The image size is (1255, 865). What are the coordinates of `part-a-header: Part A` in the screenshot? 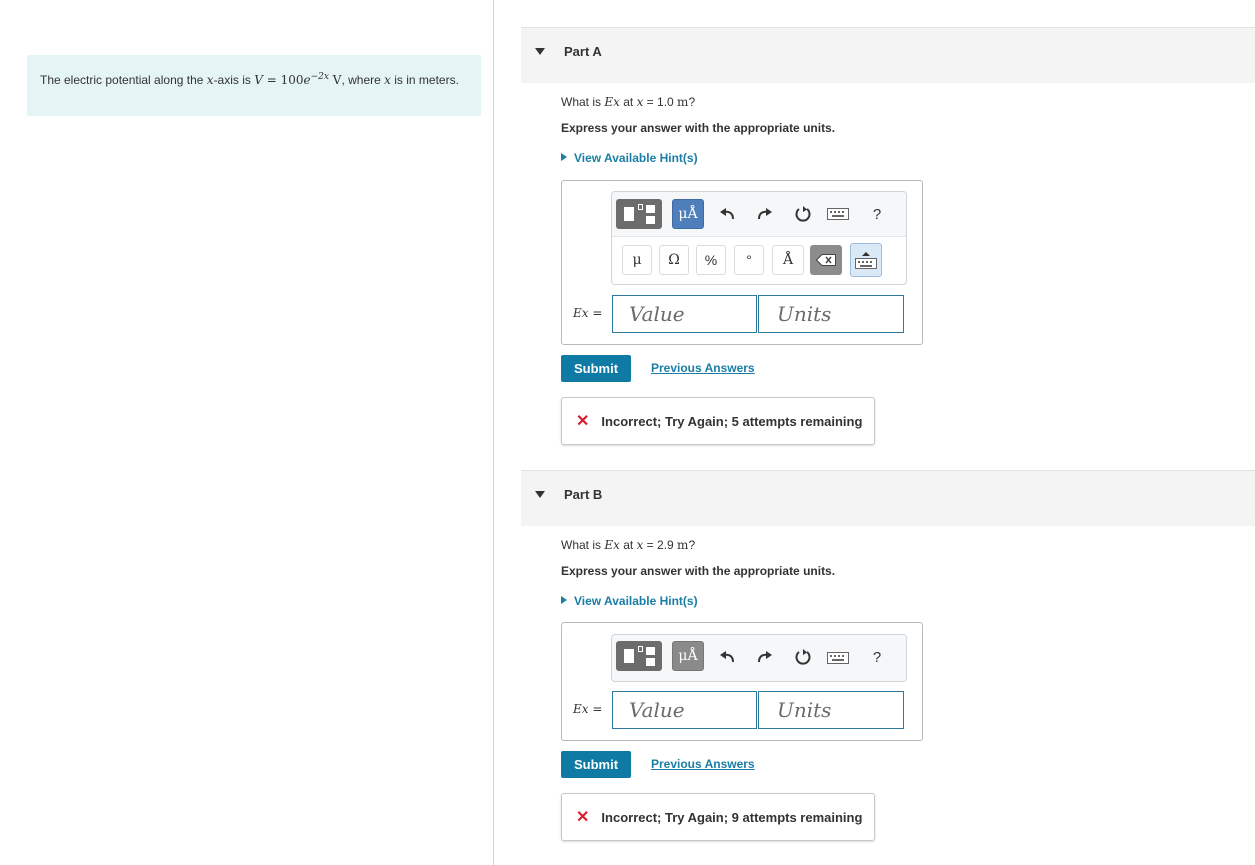 It's located at (888, 55).